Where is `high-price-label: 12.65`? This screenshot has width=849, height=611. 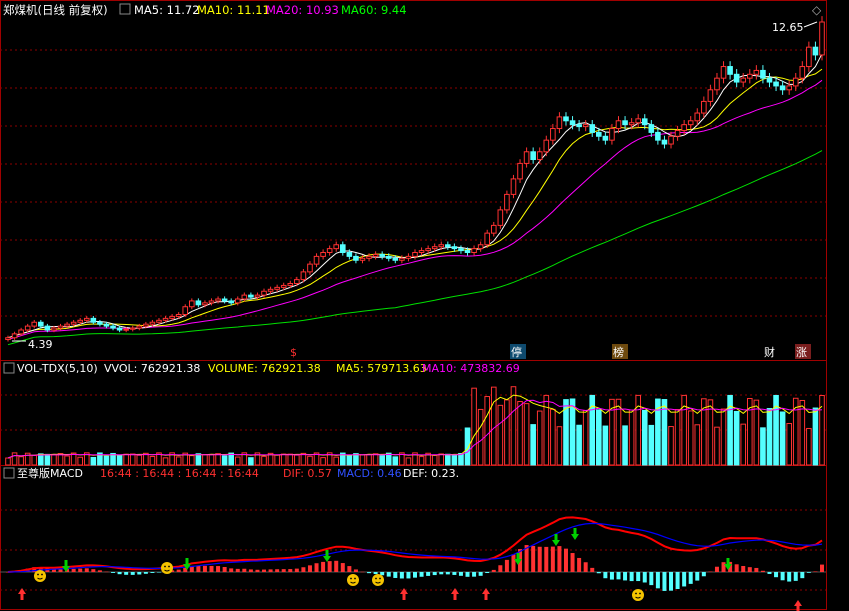
high-price-label: 12.65 is located at coordinates (788, 27).